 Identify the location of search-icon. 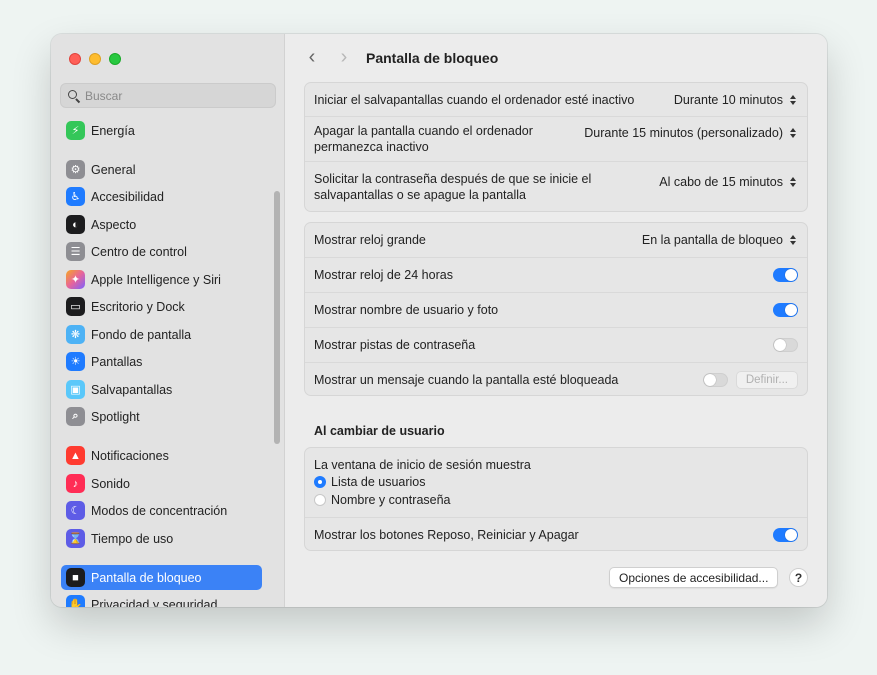
(74, 96).